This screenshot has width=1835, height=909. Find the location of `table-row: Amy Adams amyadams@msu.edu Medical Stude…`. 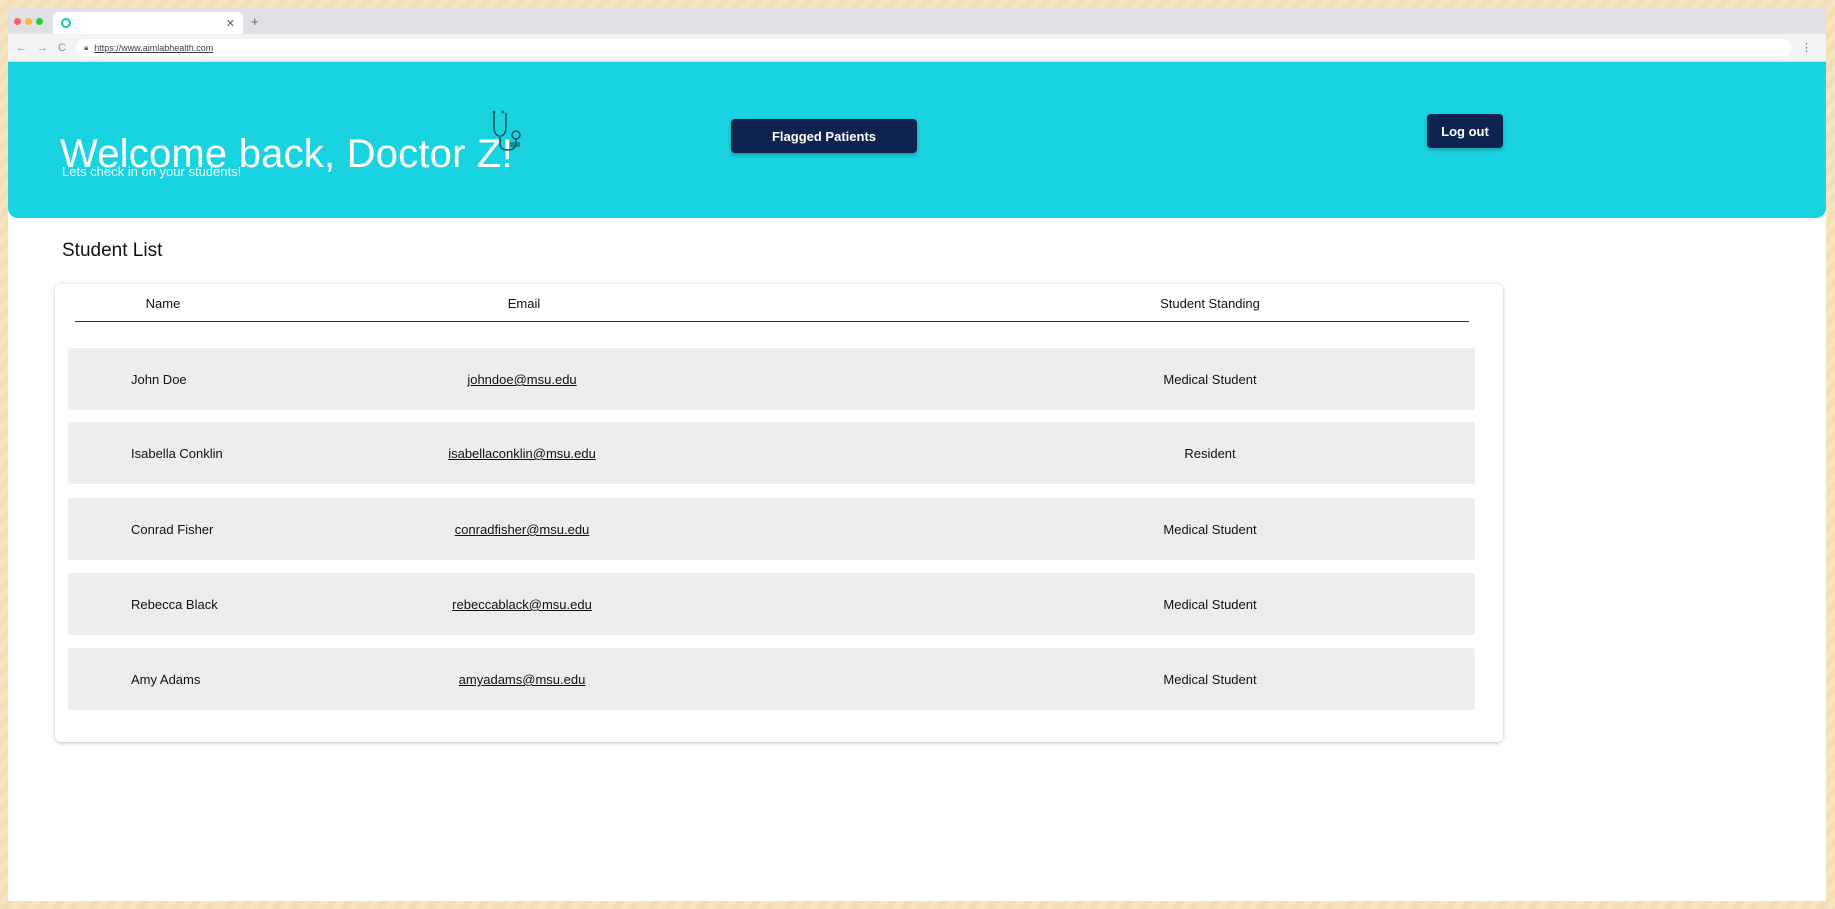

table-row: Amy Adams amyadams@msu.edu Medical Stude… is located at coordinates (771, 679).